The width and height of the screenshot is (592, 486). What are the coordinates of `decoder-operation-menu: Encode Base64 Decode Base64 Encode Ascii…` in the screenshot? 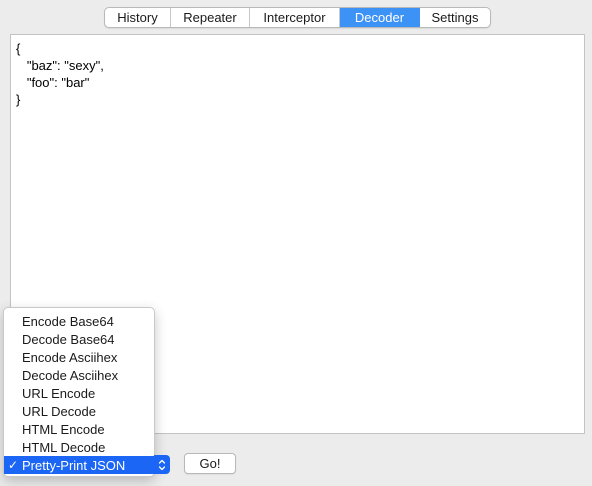 It's located at (79, 392).